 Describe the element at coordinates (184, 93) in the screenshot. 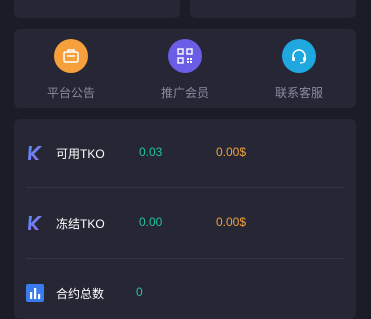

I see `promote-member-label: 推广会员` at that location.